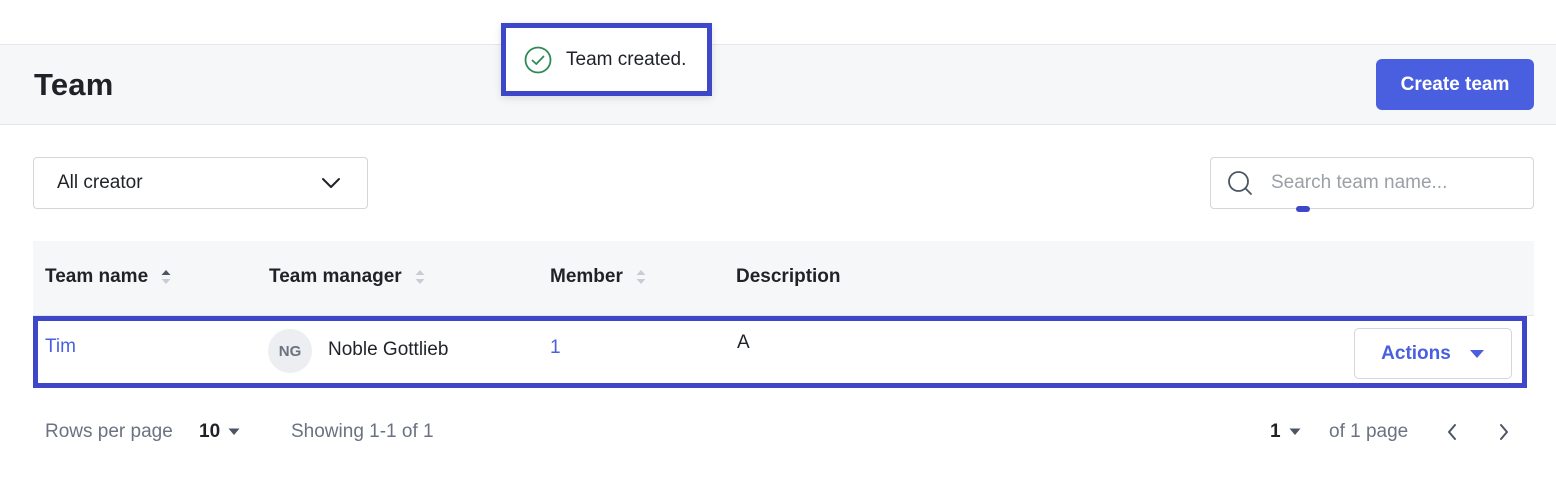 Image resolution: width=1556 pixels, height=479 pixels. Describe the element at coordinates (1285, 432) in the screenshot. I see `page-number-select: 1` at that location.